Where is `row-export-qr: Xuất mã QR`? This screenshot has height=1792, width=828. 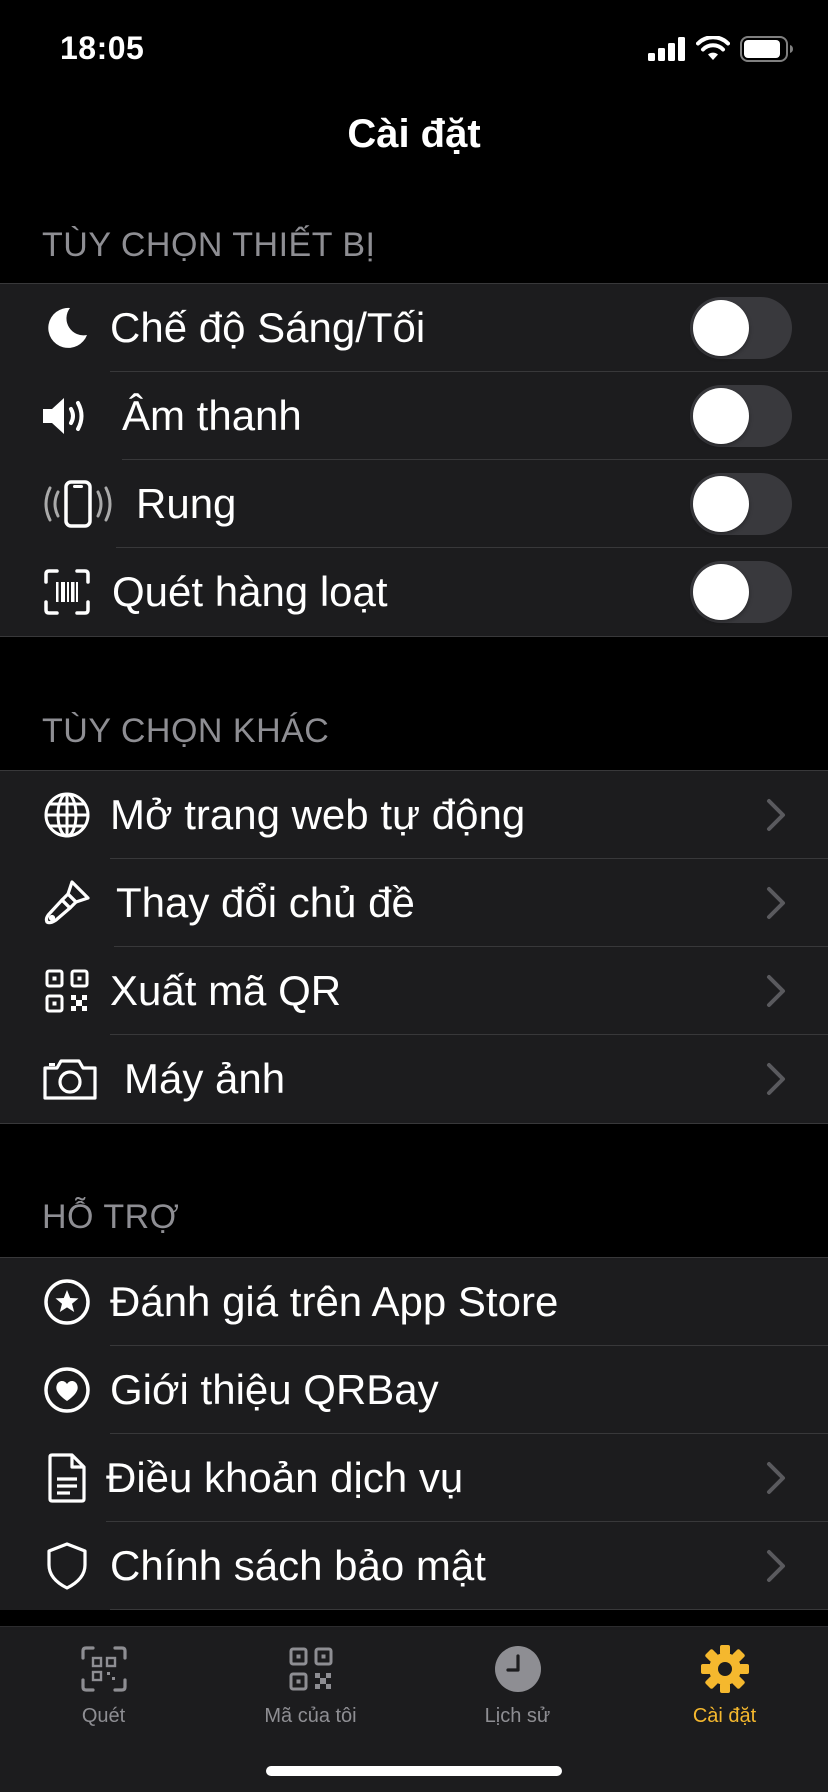 row-export-qr: Xuất mã QR is located at coordinates (414, 991).